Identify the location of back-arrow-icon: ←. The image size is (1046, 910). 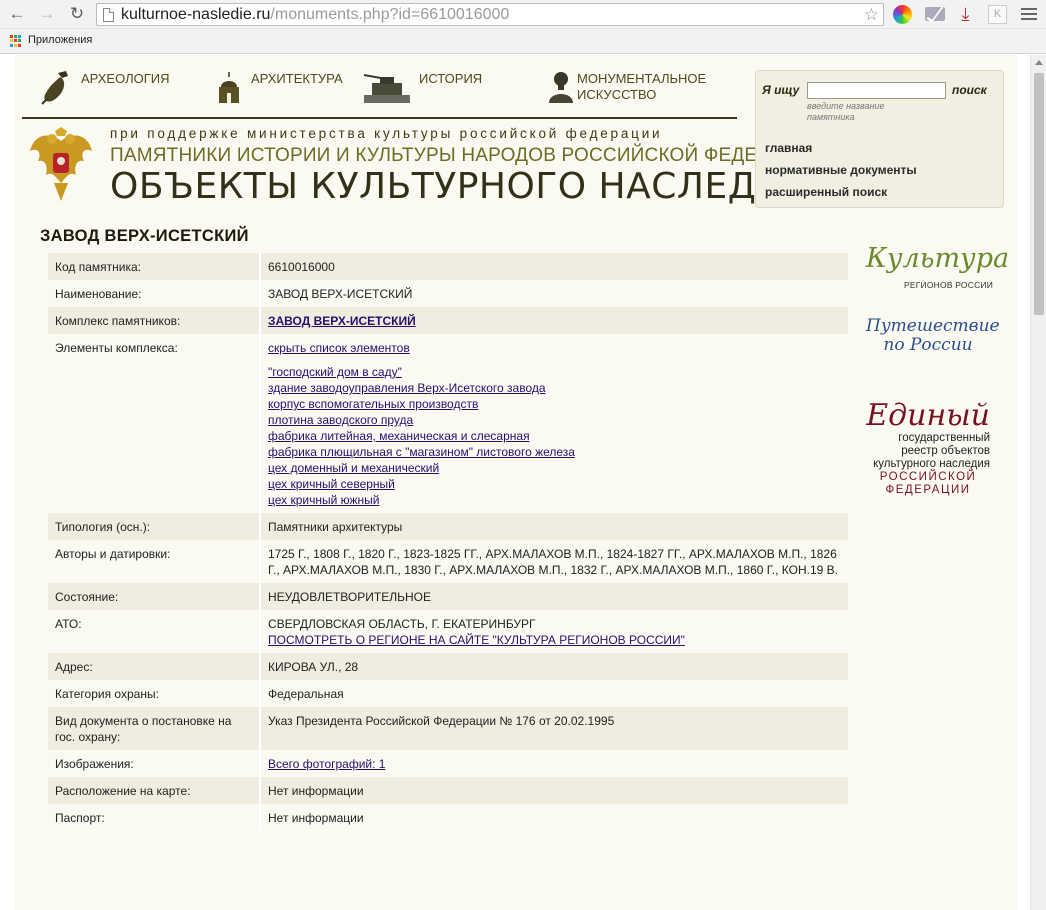
(17, 14).